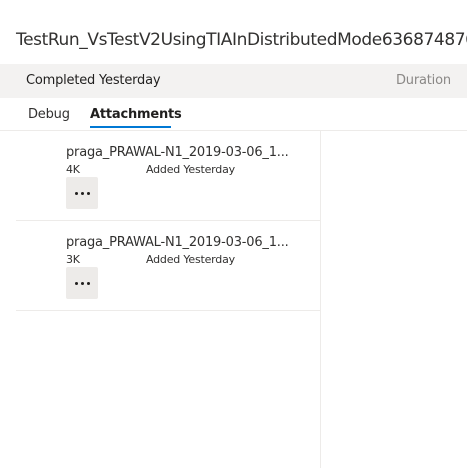 The height and width of the screenshot is (468, 467). Describe the element at coordinates (233, 114) in the screenshot. I see `details-tab-bar: Debug Attachments` at that location.